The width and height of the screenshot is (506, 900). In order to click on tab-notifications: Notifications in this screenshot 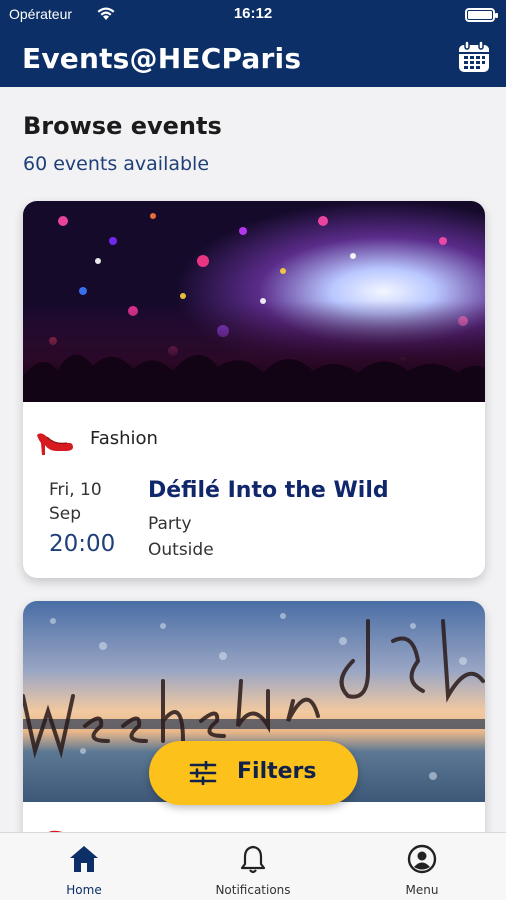, I will do `click(253, 866)`.